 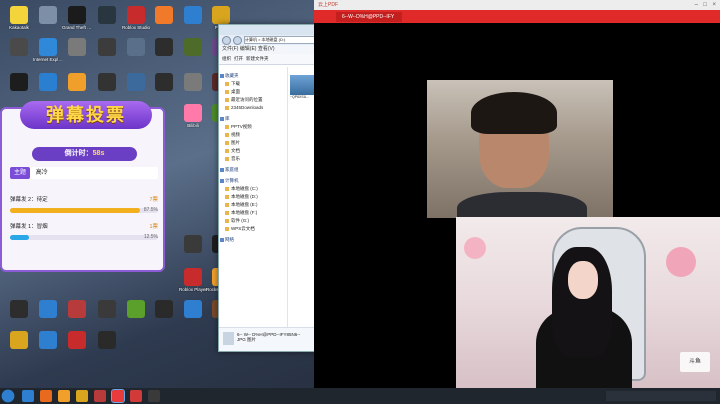 What do you see at coordinates (84, 231) in the screenshot?
I see `vote-option: 弹幕发 1：冒烟 1票 12.5%` at bounding box center [84, 231].